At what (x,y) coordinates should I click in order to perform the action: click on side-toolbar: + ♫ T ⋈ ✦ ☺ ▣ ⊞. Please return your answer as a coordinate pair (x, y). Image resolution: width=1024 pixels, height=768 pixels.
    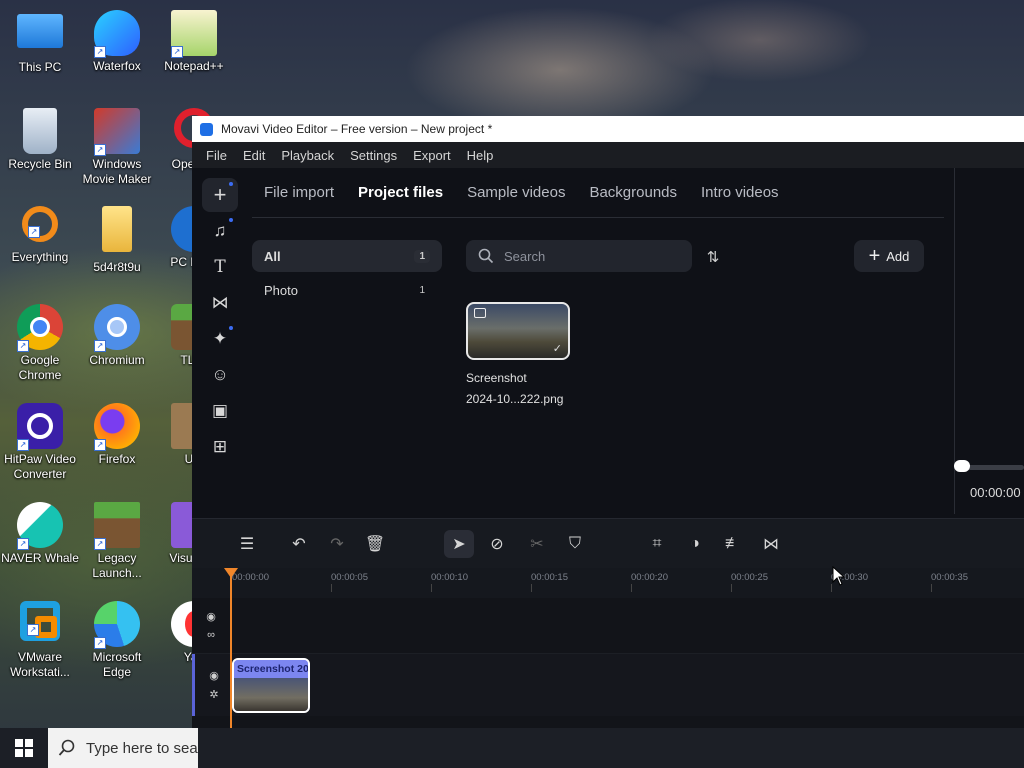
    Looking at the image, I should click on (220, 343).